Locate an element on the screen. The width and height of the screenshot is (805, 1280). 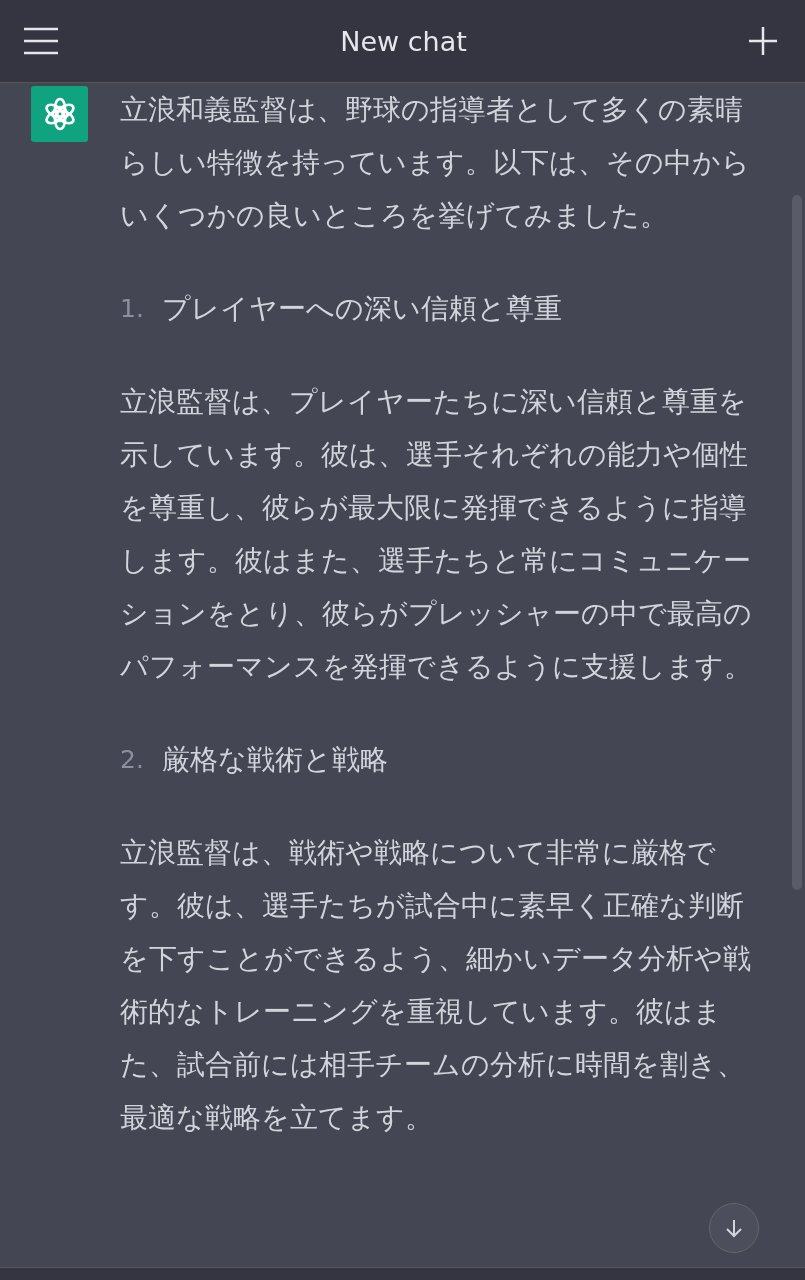
list-heading: プレイヤーへの深い信頼と尊重 is located at coordinates (361, 309).